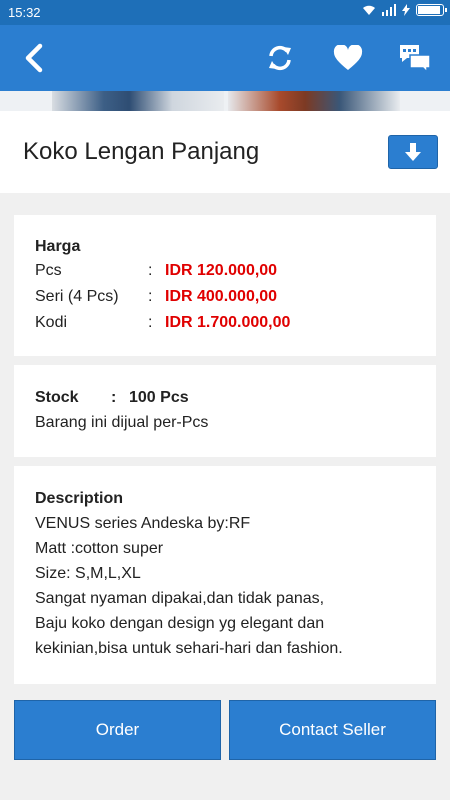 The image size is (450, 800). I want to click on battery-icon, so click(431, 10).